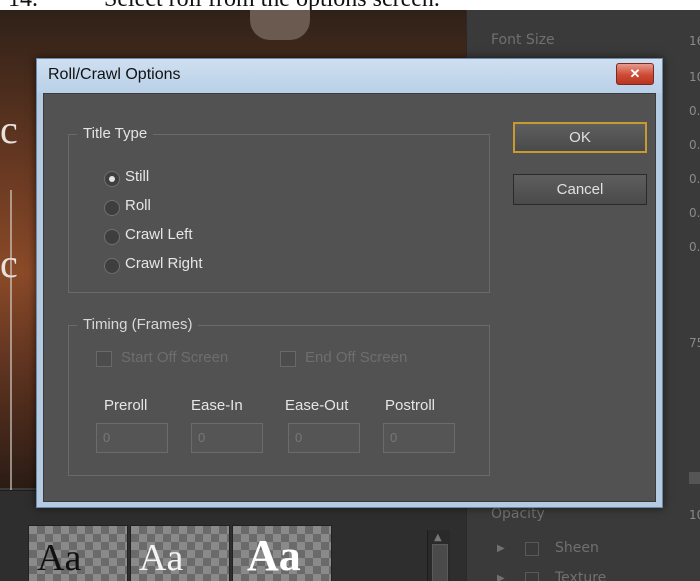  I want to click on opacity-label: Opacity, so click(518, 514).